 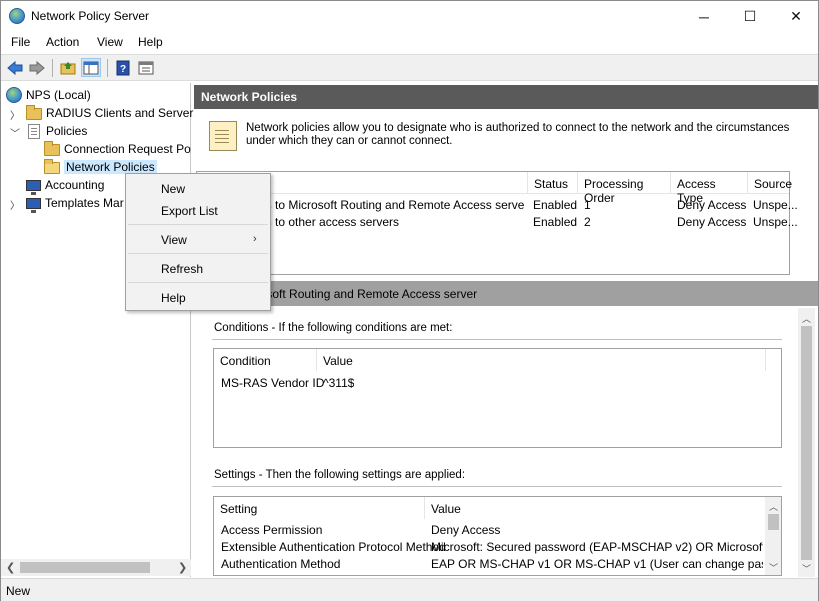 What do you see at coordinates (281, 564) in the screenshot?
I see `setting-name: Authentication Method` at bounding box center [281, 564].